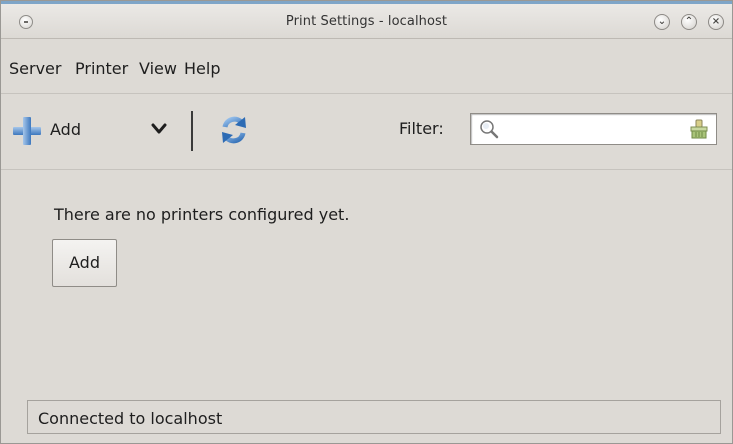 The height and width of the screenshot is (444, 733). Describe the element at coordinates (101, 68) in the screenshot. I see `menu-printer: Printer` at that location.